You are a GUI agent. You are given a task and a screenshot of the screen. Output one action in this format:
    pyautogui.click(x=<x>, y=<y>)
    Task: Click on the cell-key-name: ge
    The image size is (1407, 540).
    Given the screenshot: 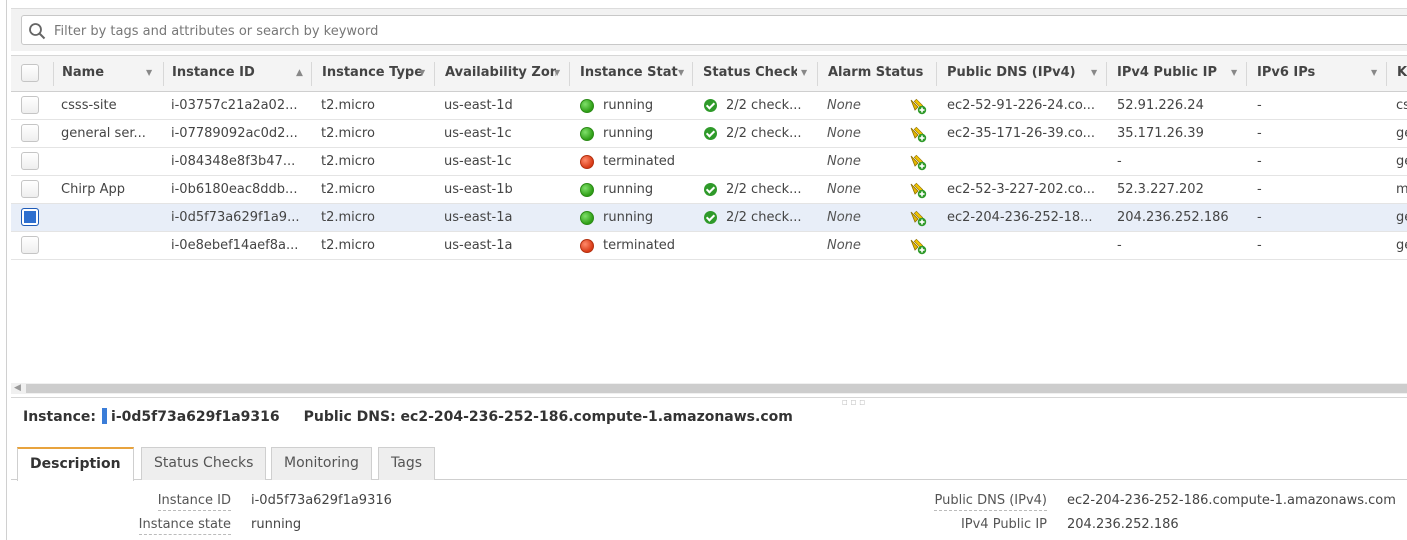 What is the action you would take?
    pyautogui.click(x=1401, y=245)
    